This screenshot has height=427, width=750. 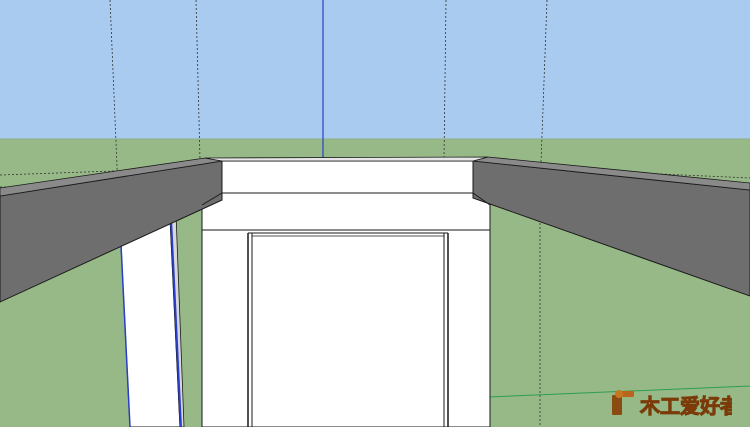 I want to click on watermark-text: 木工爱好者, so click(x=685, y=406).